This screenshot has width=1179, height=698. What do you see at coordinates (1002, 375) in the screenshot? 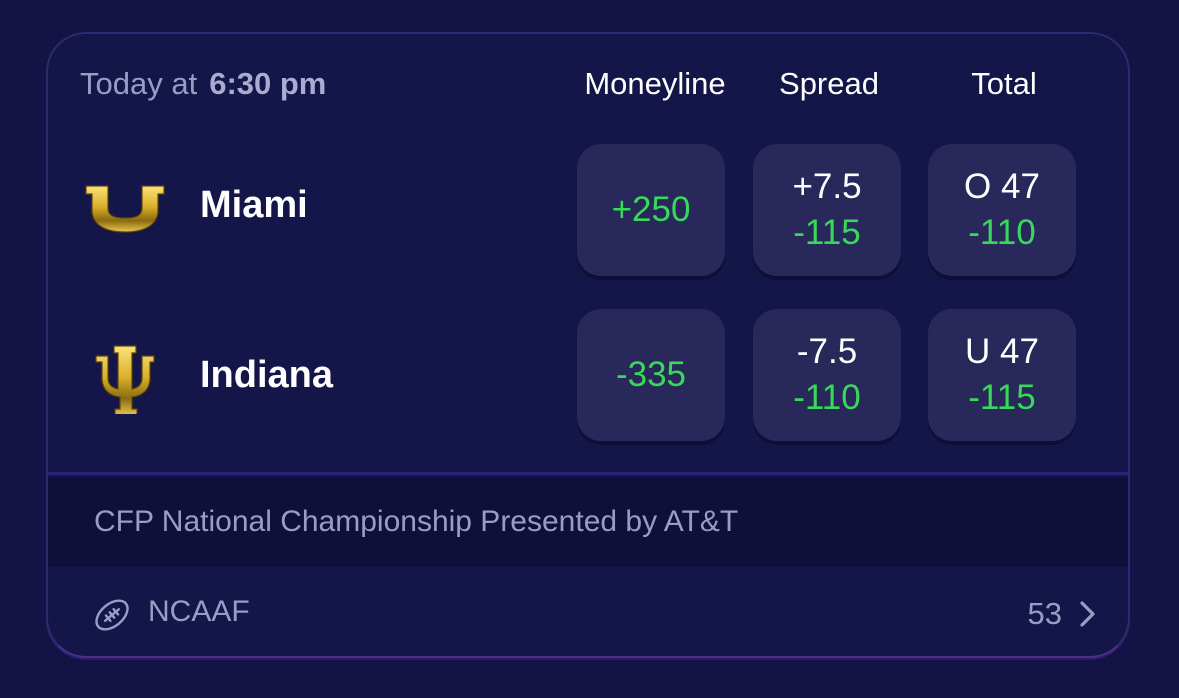
I see `total-button-indiana: U 47 -115` at bounding box center [1002, 375].